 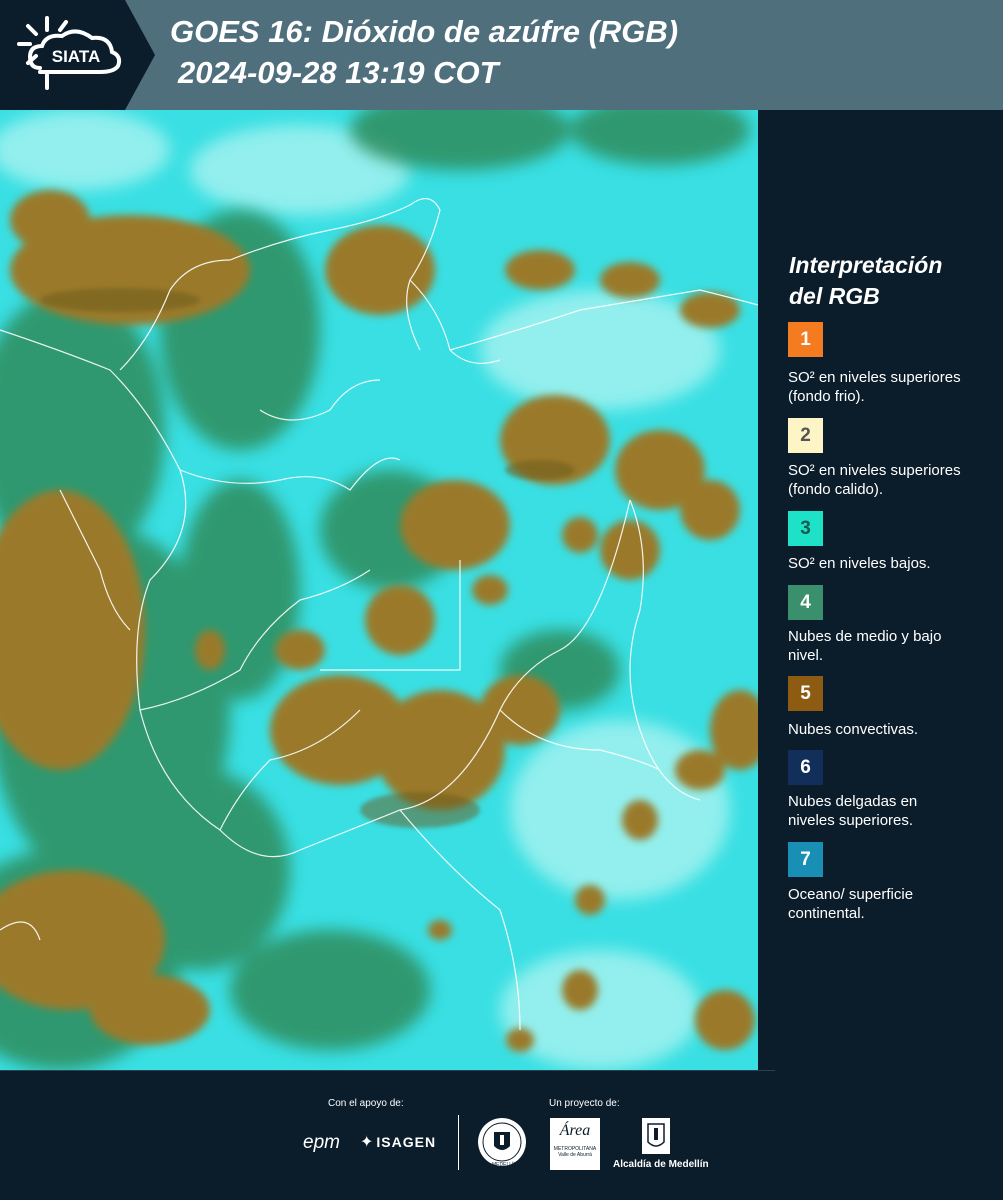 I want to click on timestamp: 2024-09-28 13:19 COT, so click(x=338, y=72).